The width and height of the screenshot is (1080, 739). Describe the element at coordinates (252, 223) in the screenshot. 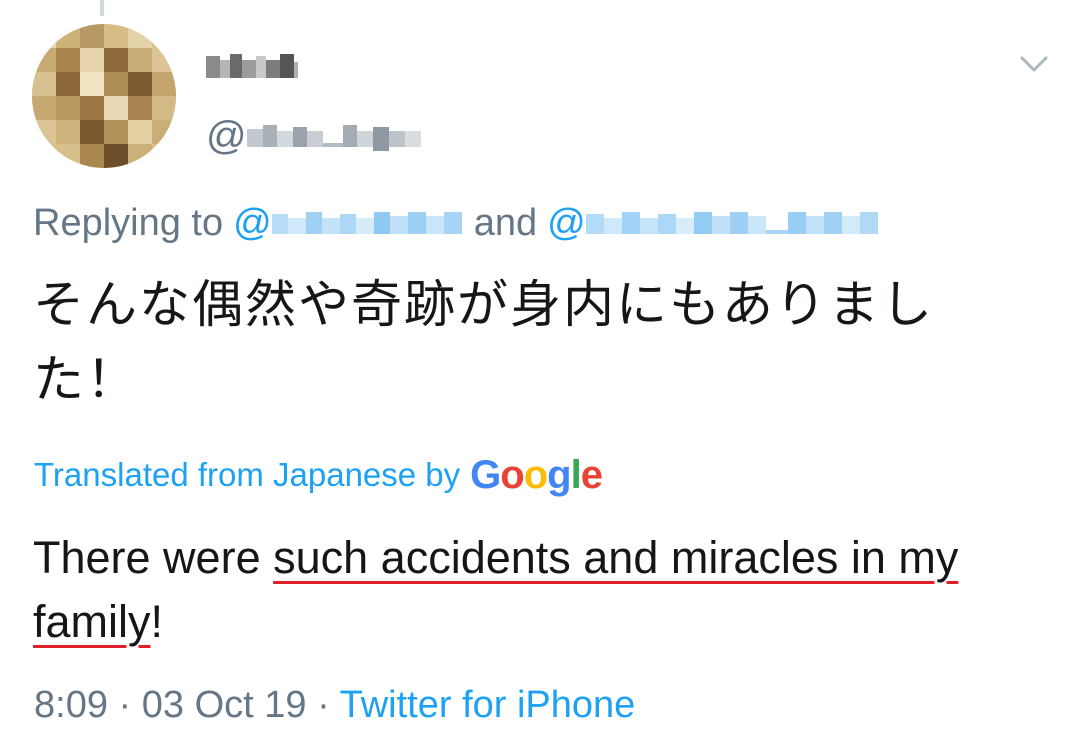

I see `mention-1-at-sign: @` at that location.